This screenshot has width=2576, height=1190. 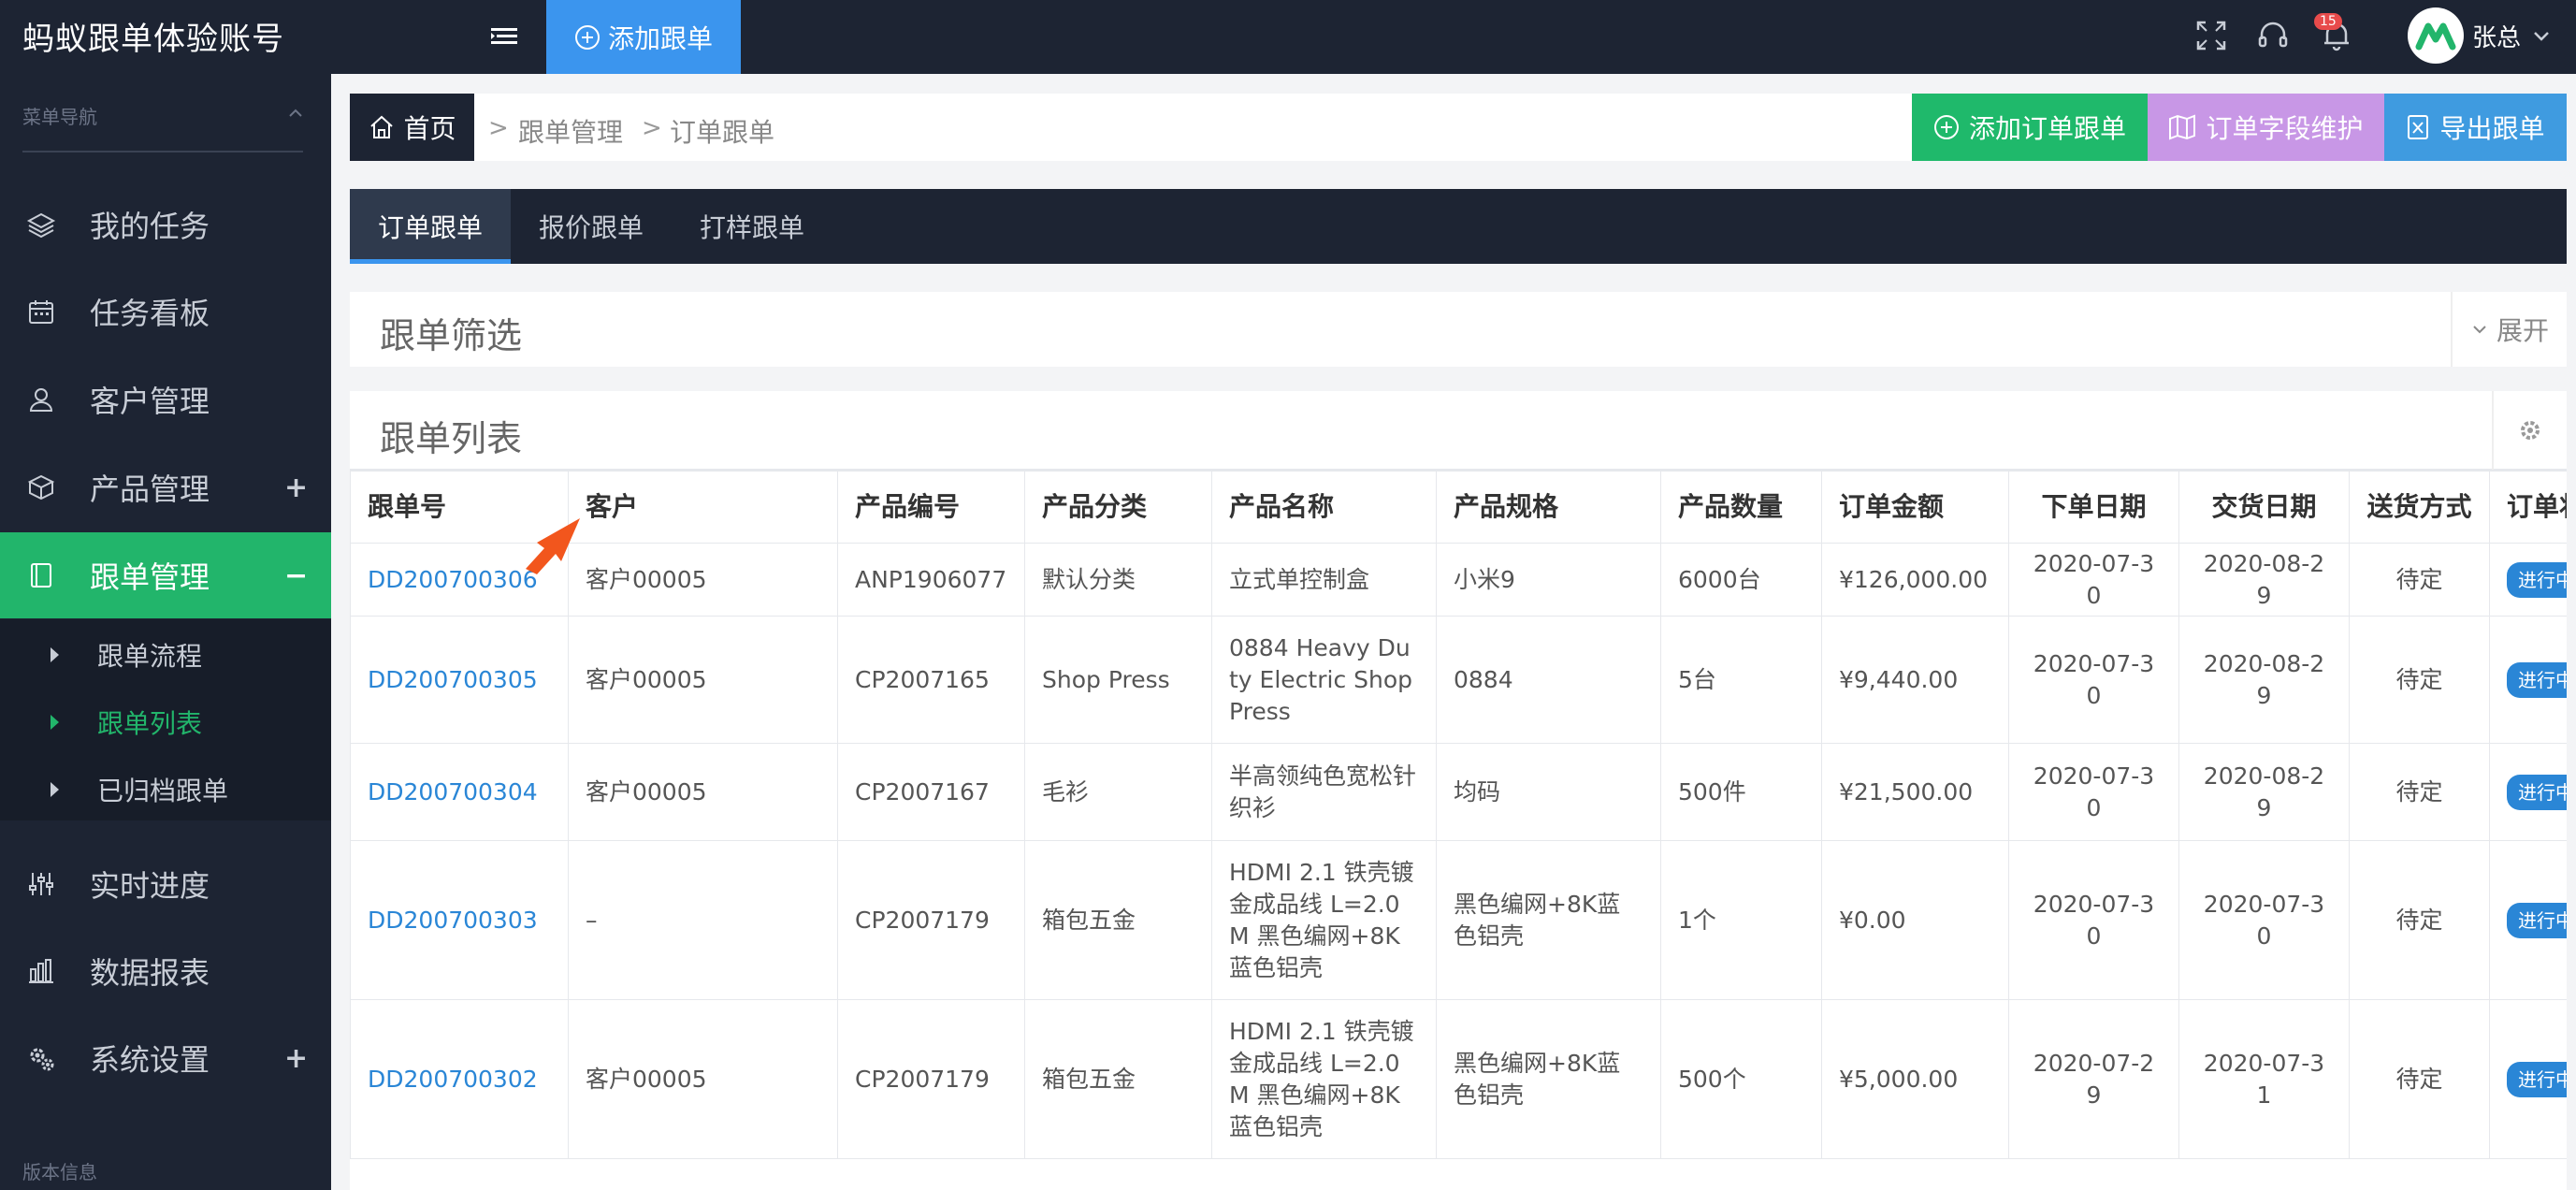 I want to click on product-name-cell: 立式单控制盒, so click(x=1324, y=580).